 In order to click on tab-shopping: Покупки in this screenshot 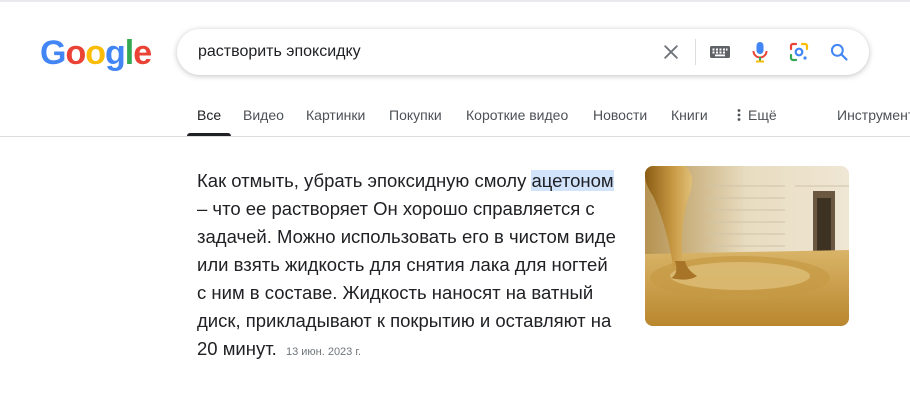, I will do `click(415, 115)`.